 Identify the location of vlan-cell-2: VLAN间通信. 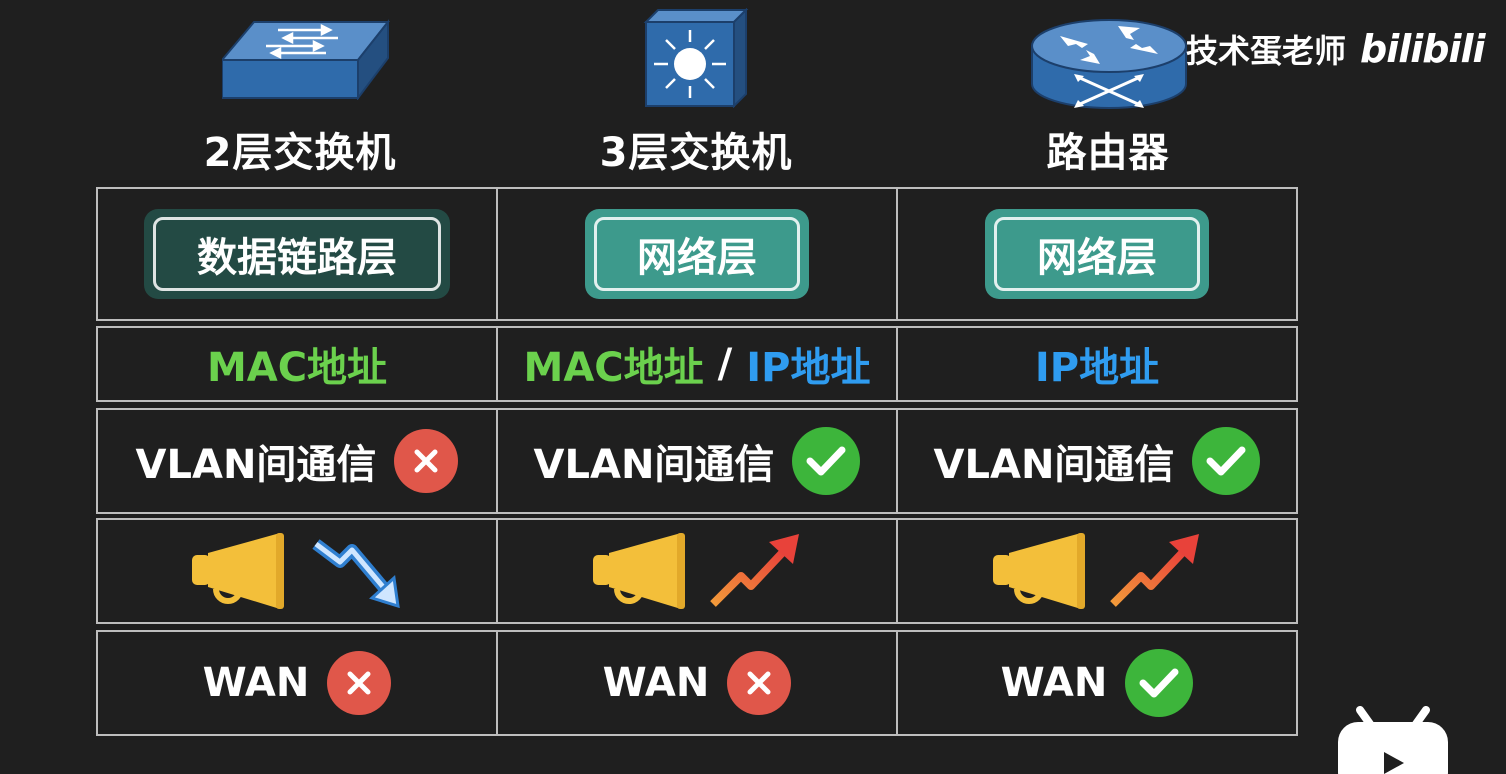
(697, 461).